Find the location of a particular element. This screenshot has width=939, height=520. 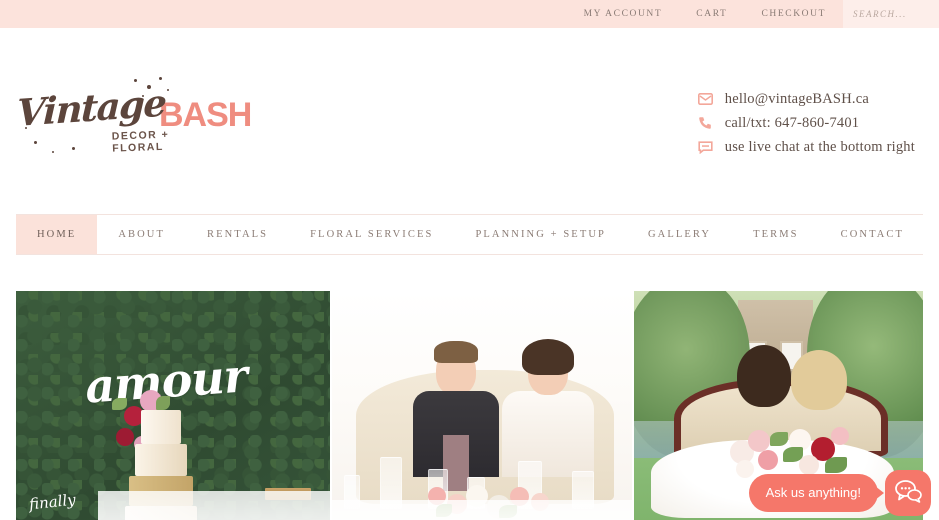

phone-icon is located at coordinates (705, 123).